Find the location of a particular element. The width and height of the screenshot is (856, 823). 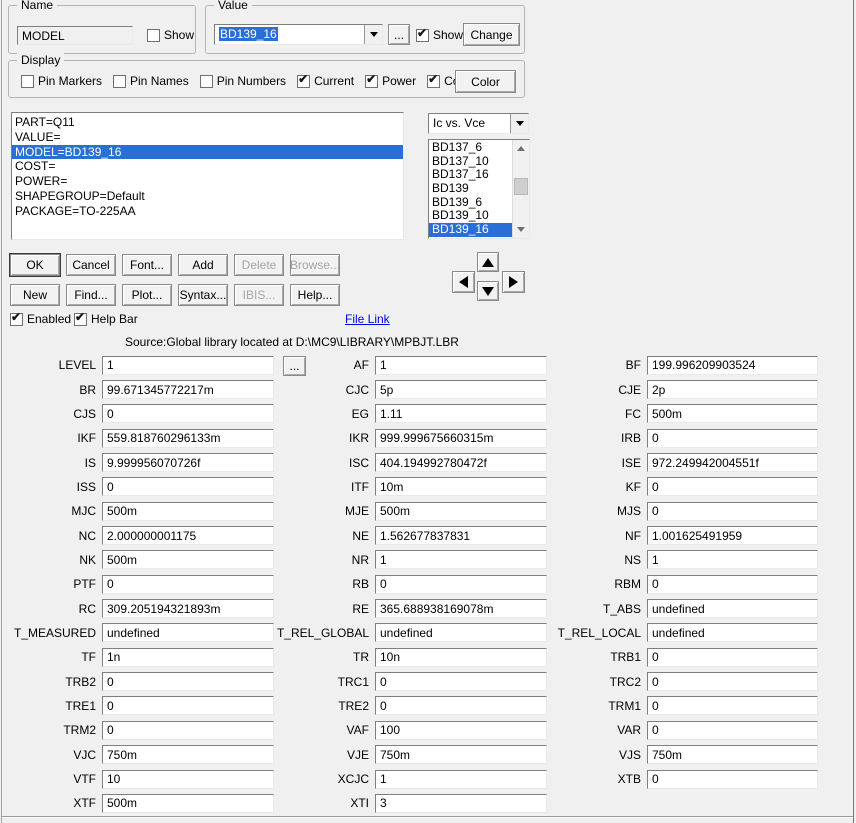

arrow-right-button is located at coordinates (513, 282).